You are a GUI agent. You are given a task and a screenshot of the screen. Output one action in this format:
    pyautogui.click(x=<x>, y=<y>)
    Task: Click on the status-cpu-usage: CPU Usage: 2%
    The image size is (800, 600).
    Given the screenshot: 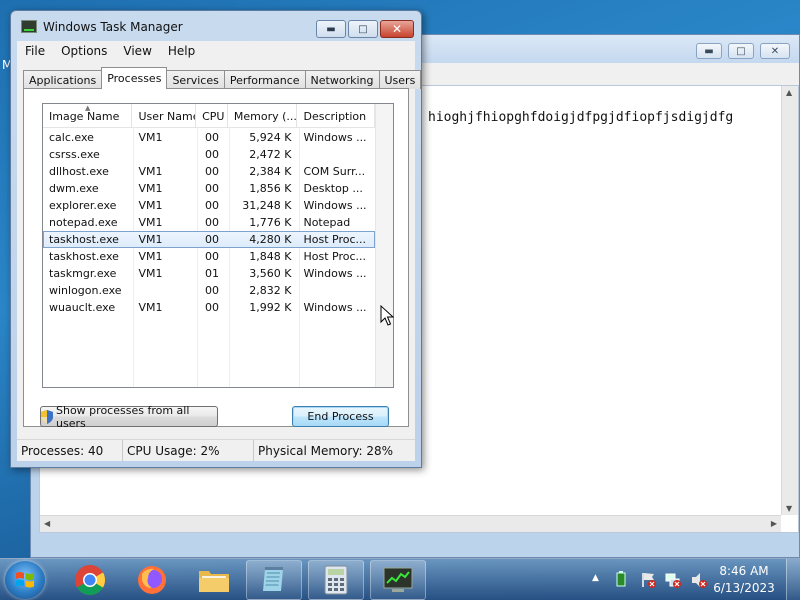 What is the action you would take?
    pyautogui.click(x=188, y=450)
    